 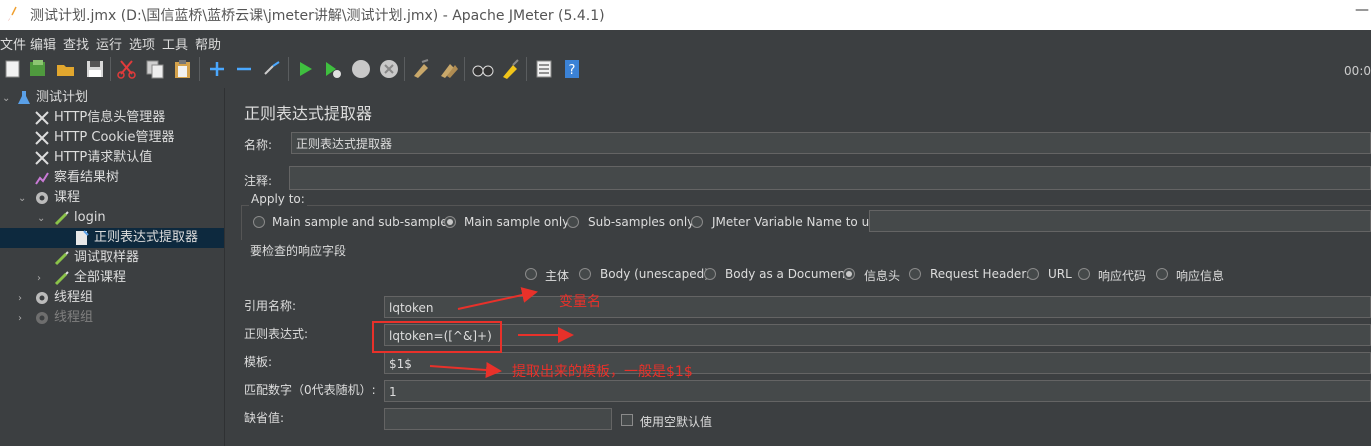 I want to click on copy-icon, so click(x=155, y=69).